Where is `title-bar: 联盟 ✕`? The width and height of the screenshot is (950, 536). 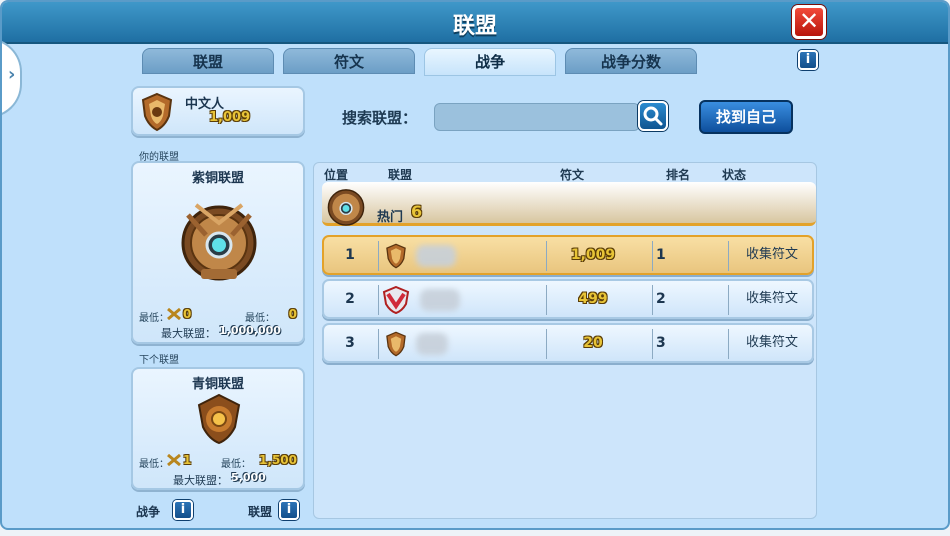
title-bar: 联盟 ✕ is located at coordinates (475, 23).